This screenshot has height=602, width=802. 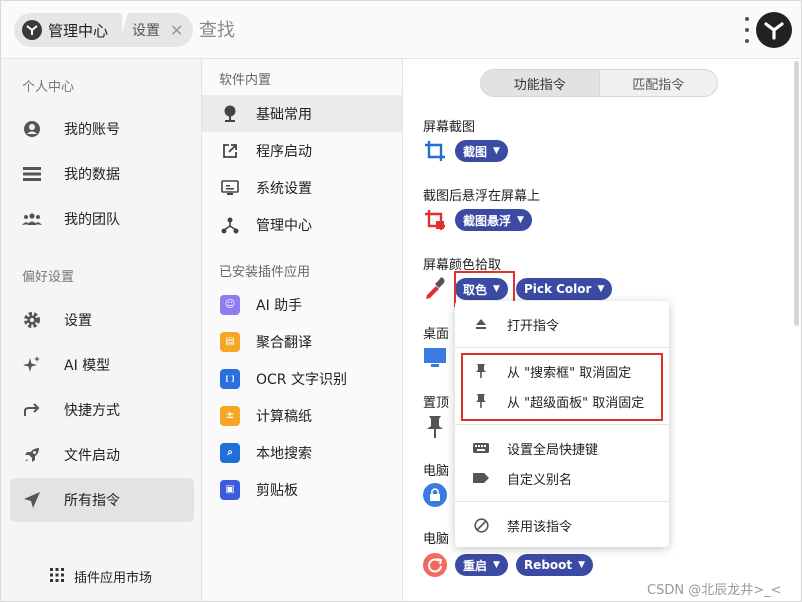 I want to click on breadcrumb-home-label: 管理中心, so click(x=78, y=30).